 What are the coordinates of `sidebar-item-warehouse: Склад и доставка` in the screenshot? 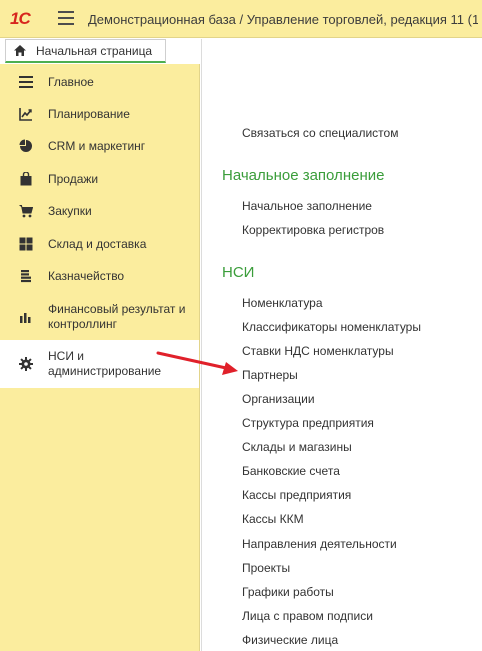 It's located at (99, 244).